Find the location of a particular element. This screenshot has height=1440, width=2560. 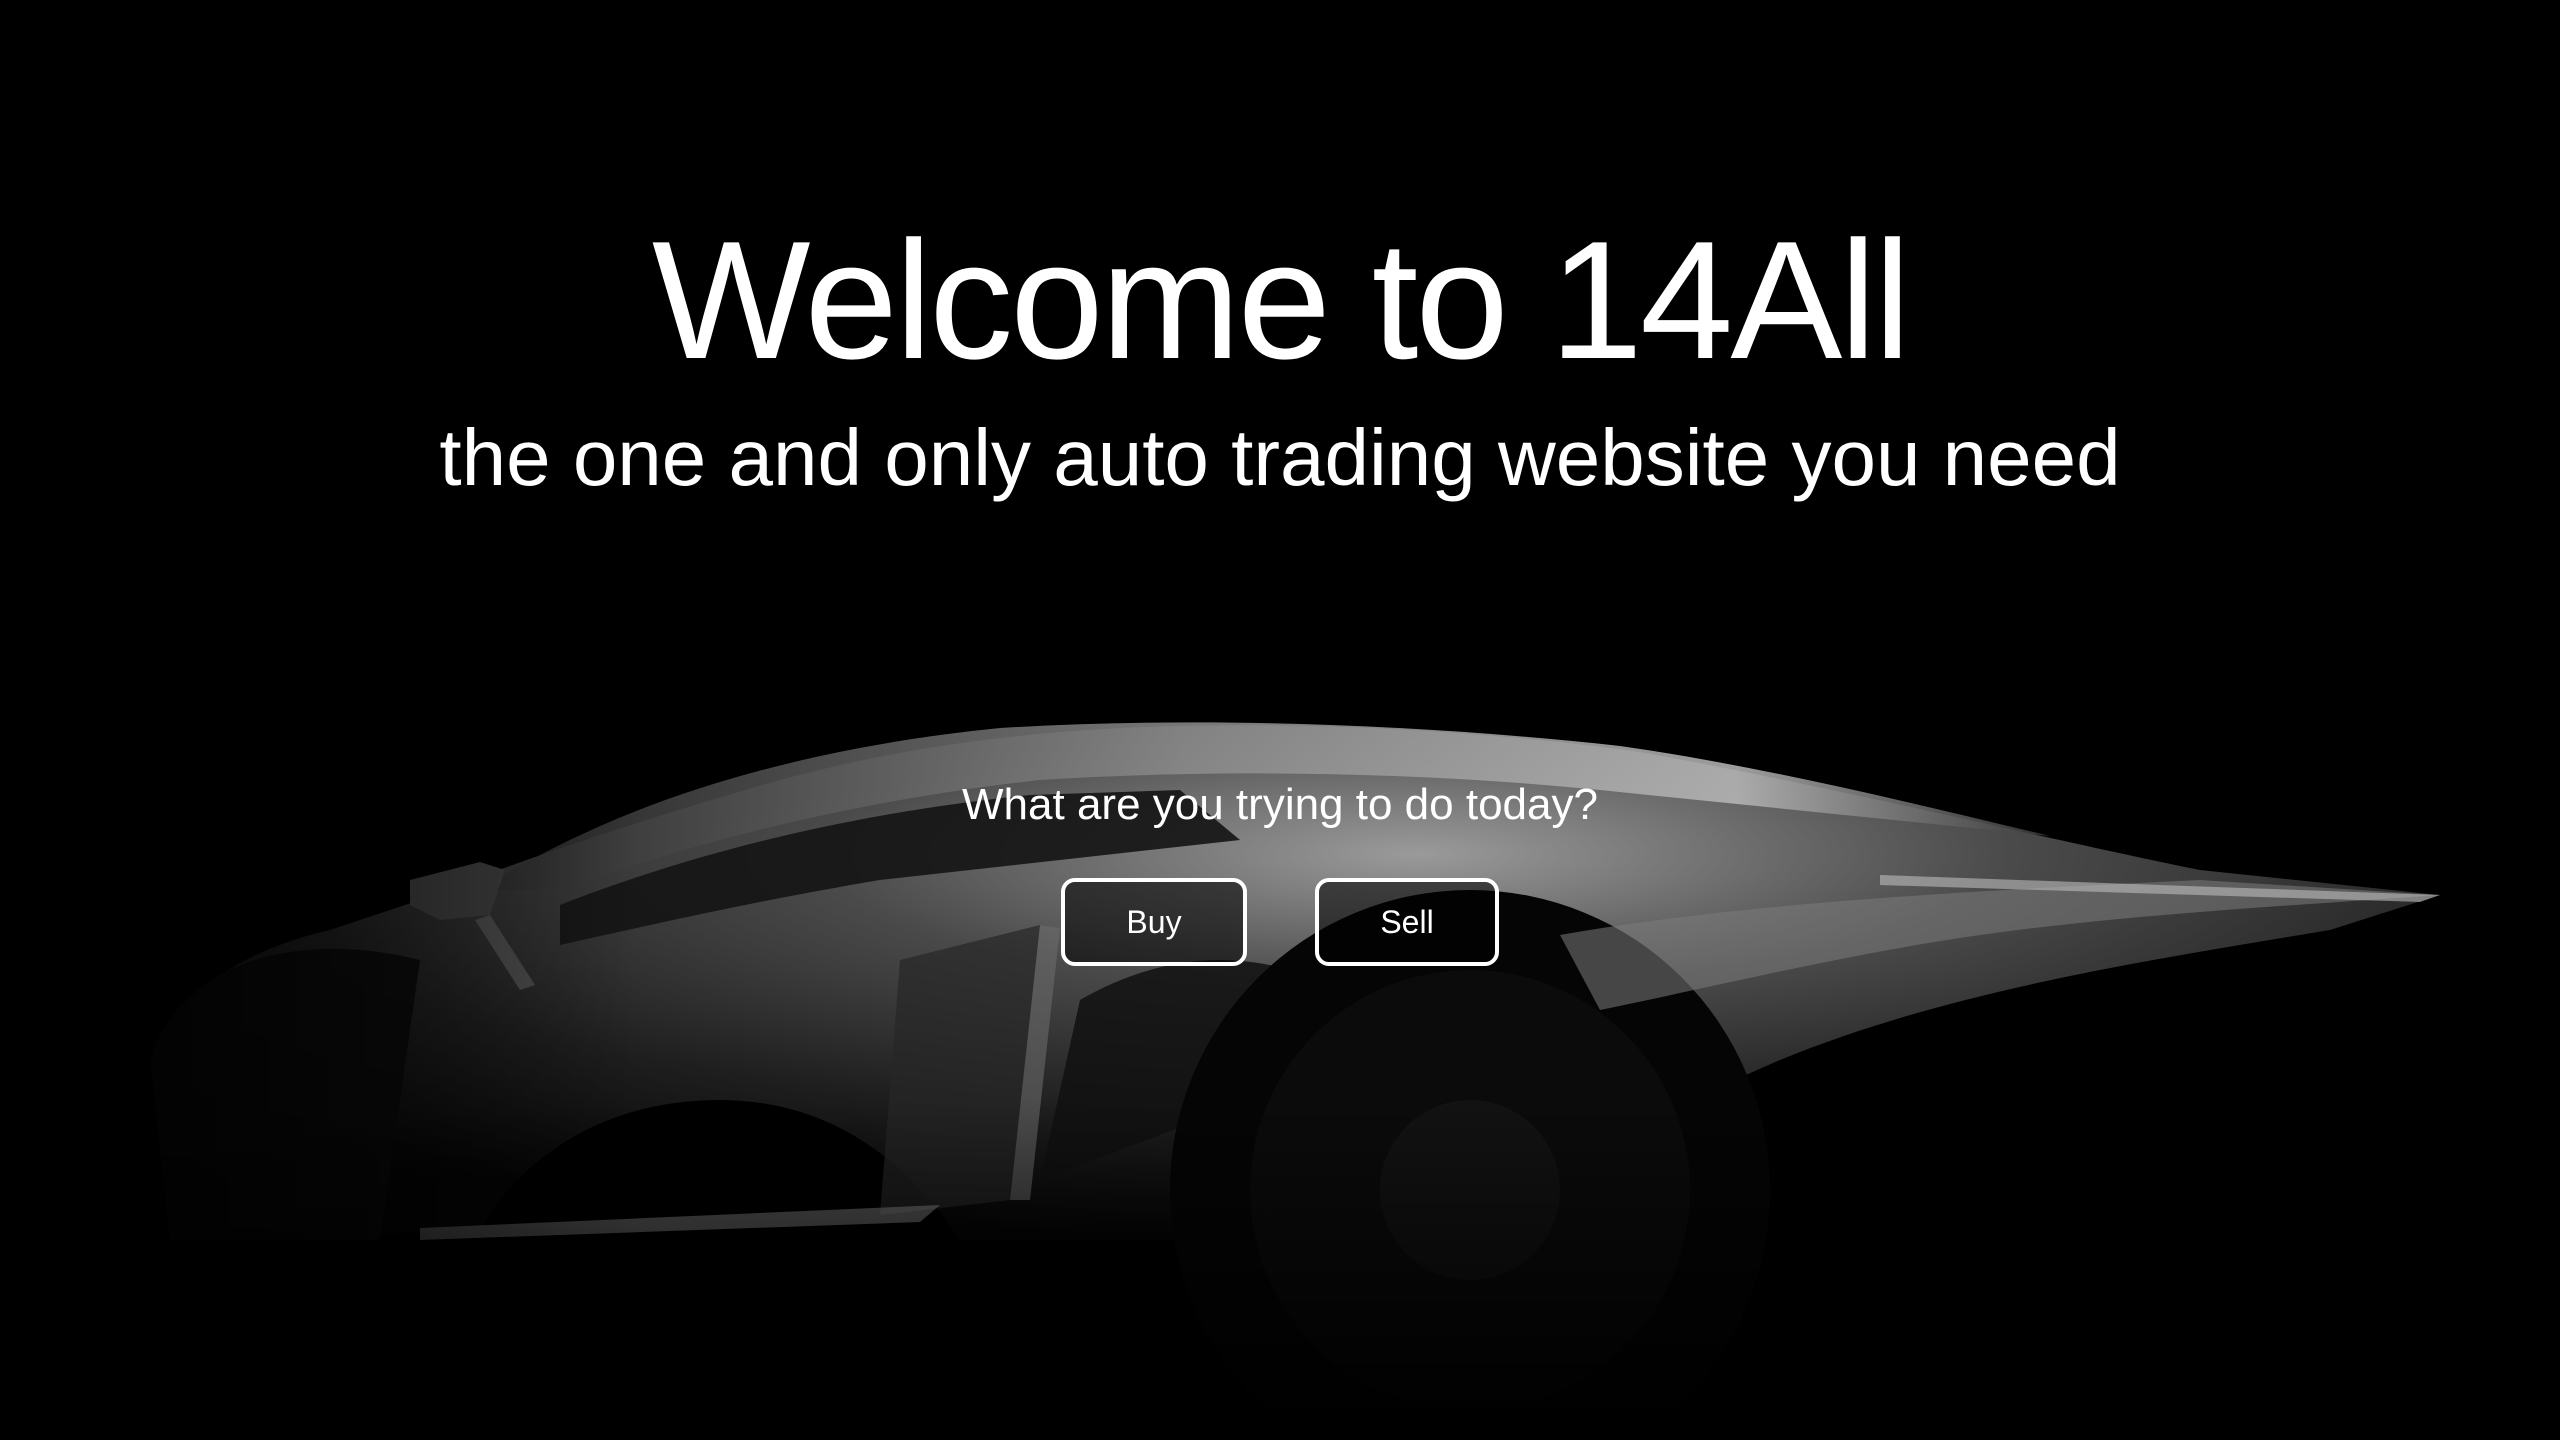

sell-button: Sell is located at coordinates (1407, 922).